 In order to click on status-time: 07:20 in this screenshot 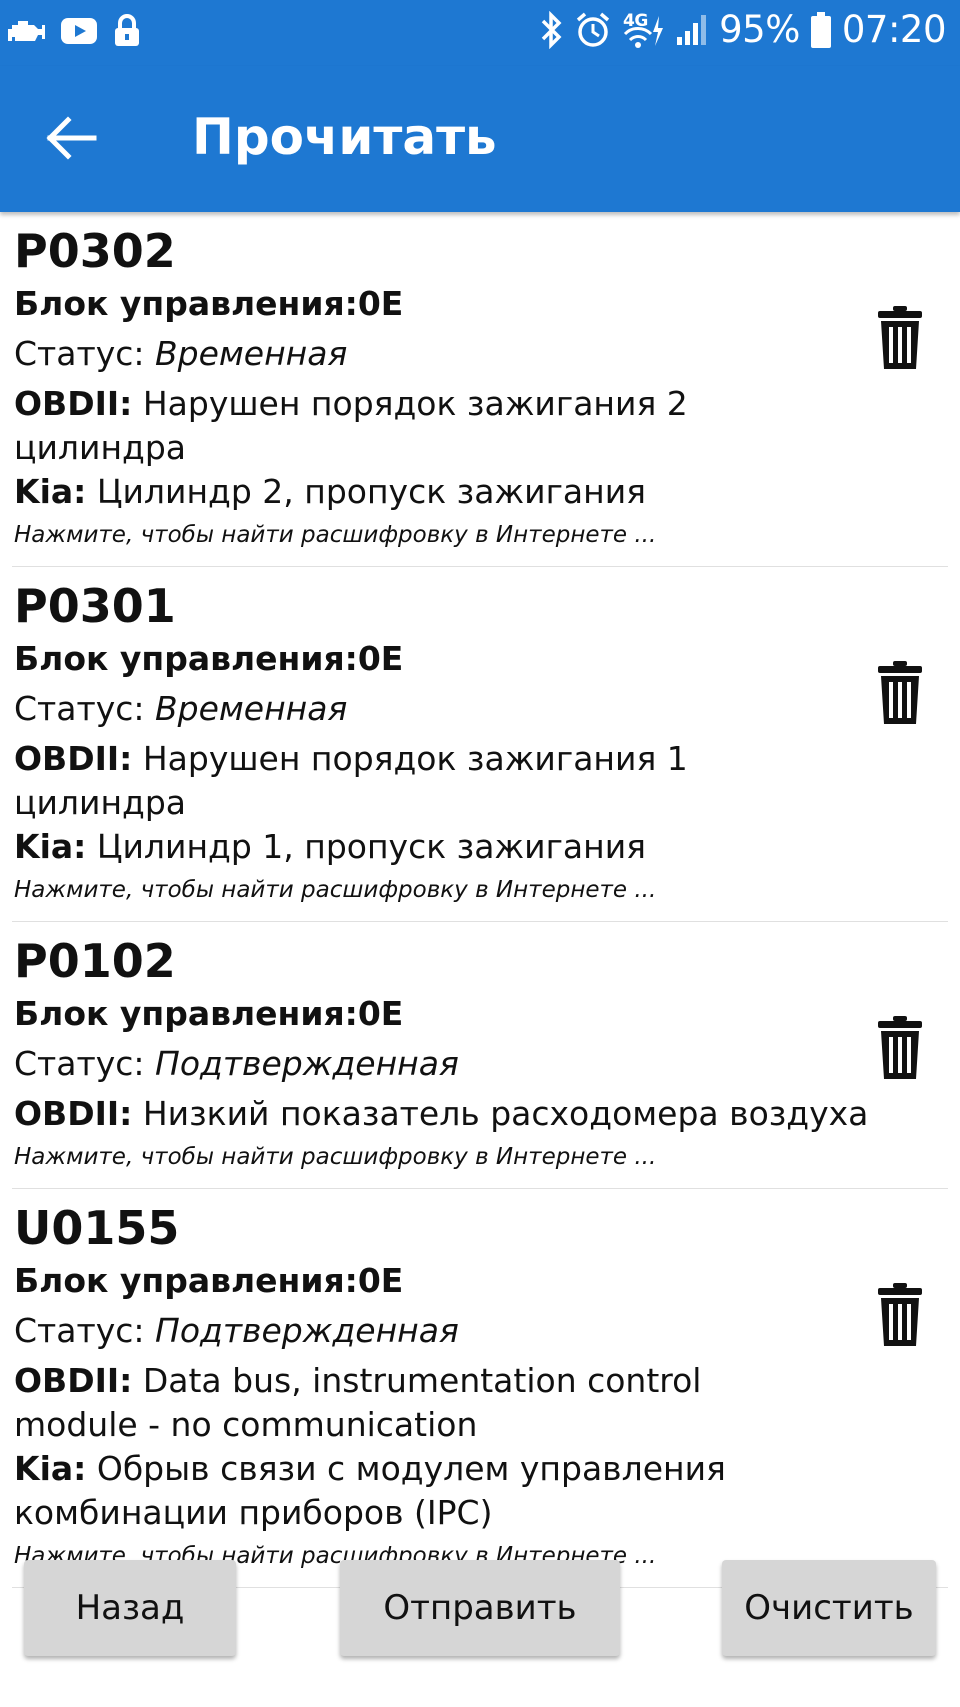, I will do `click(894, 29)`.